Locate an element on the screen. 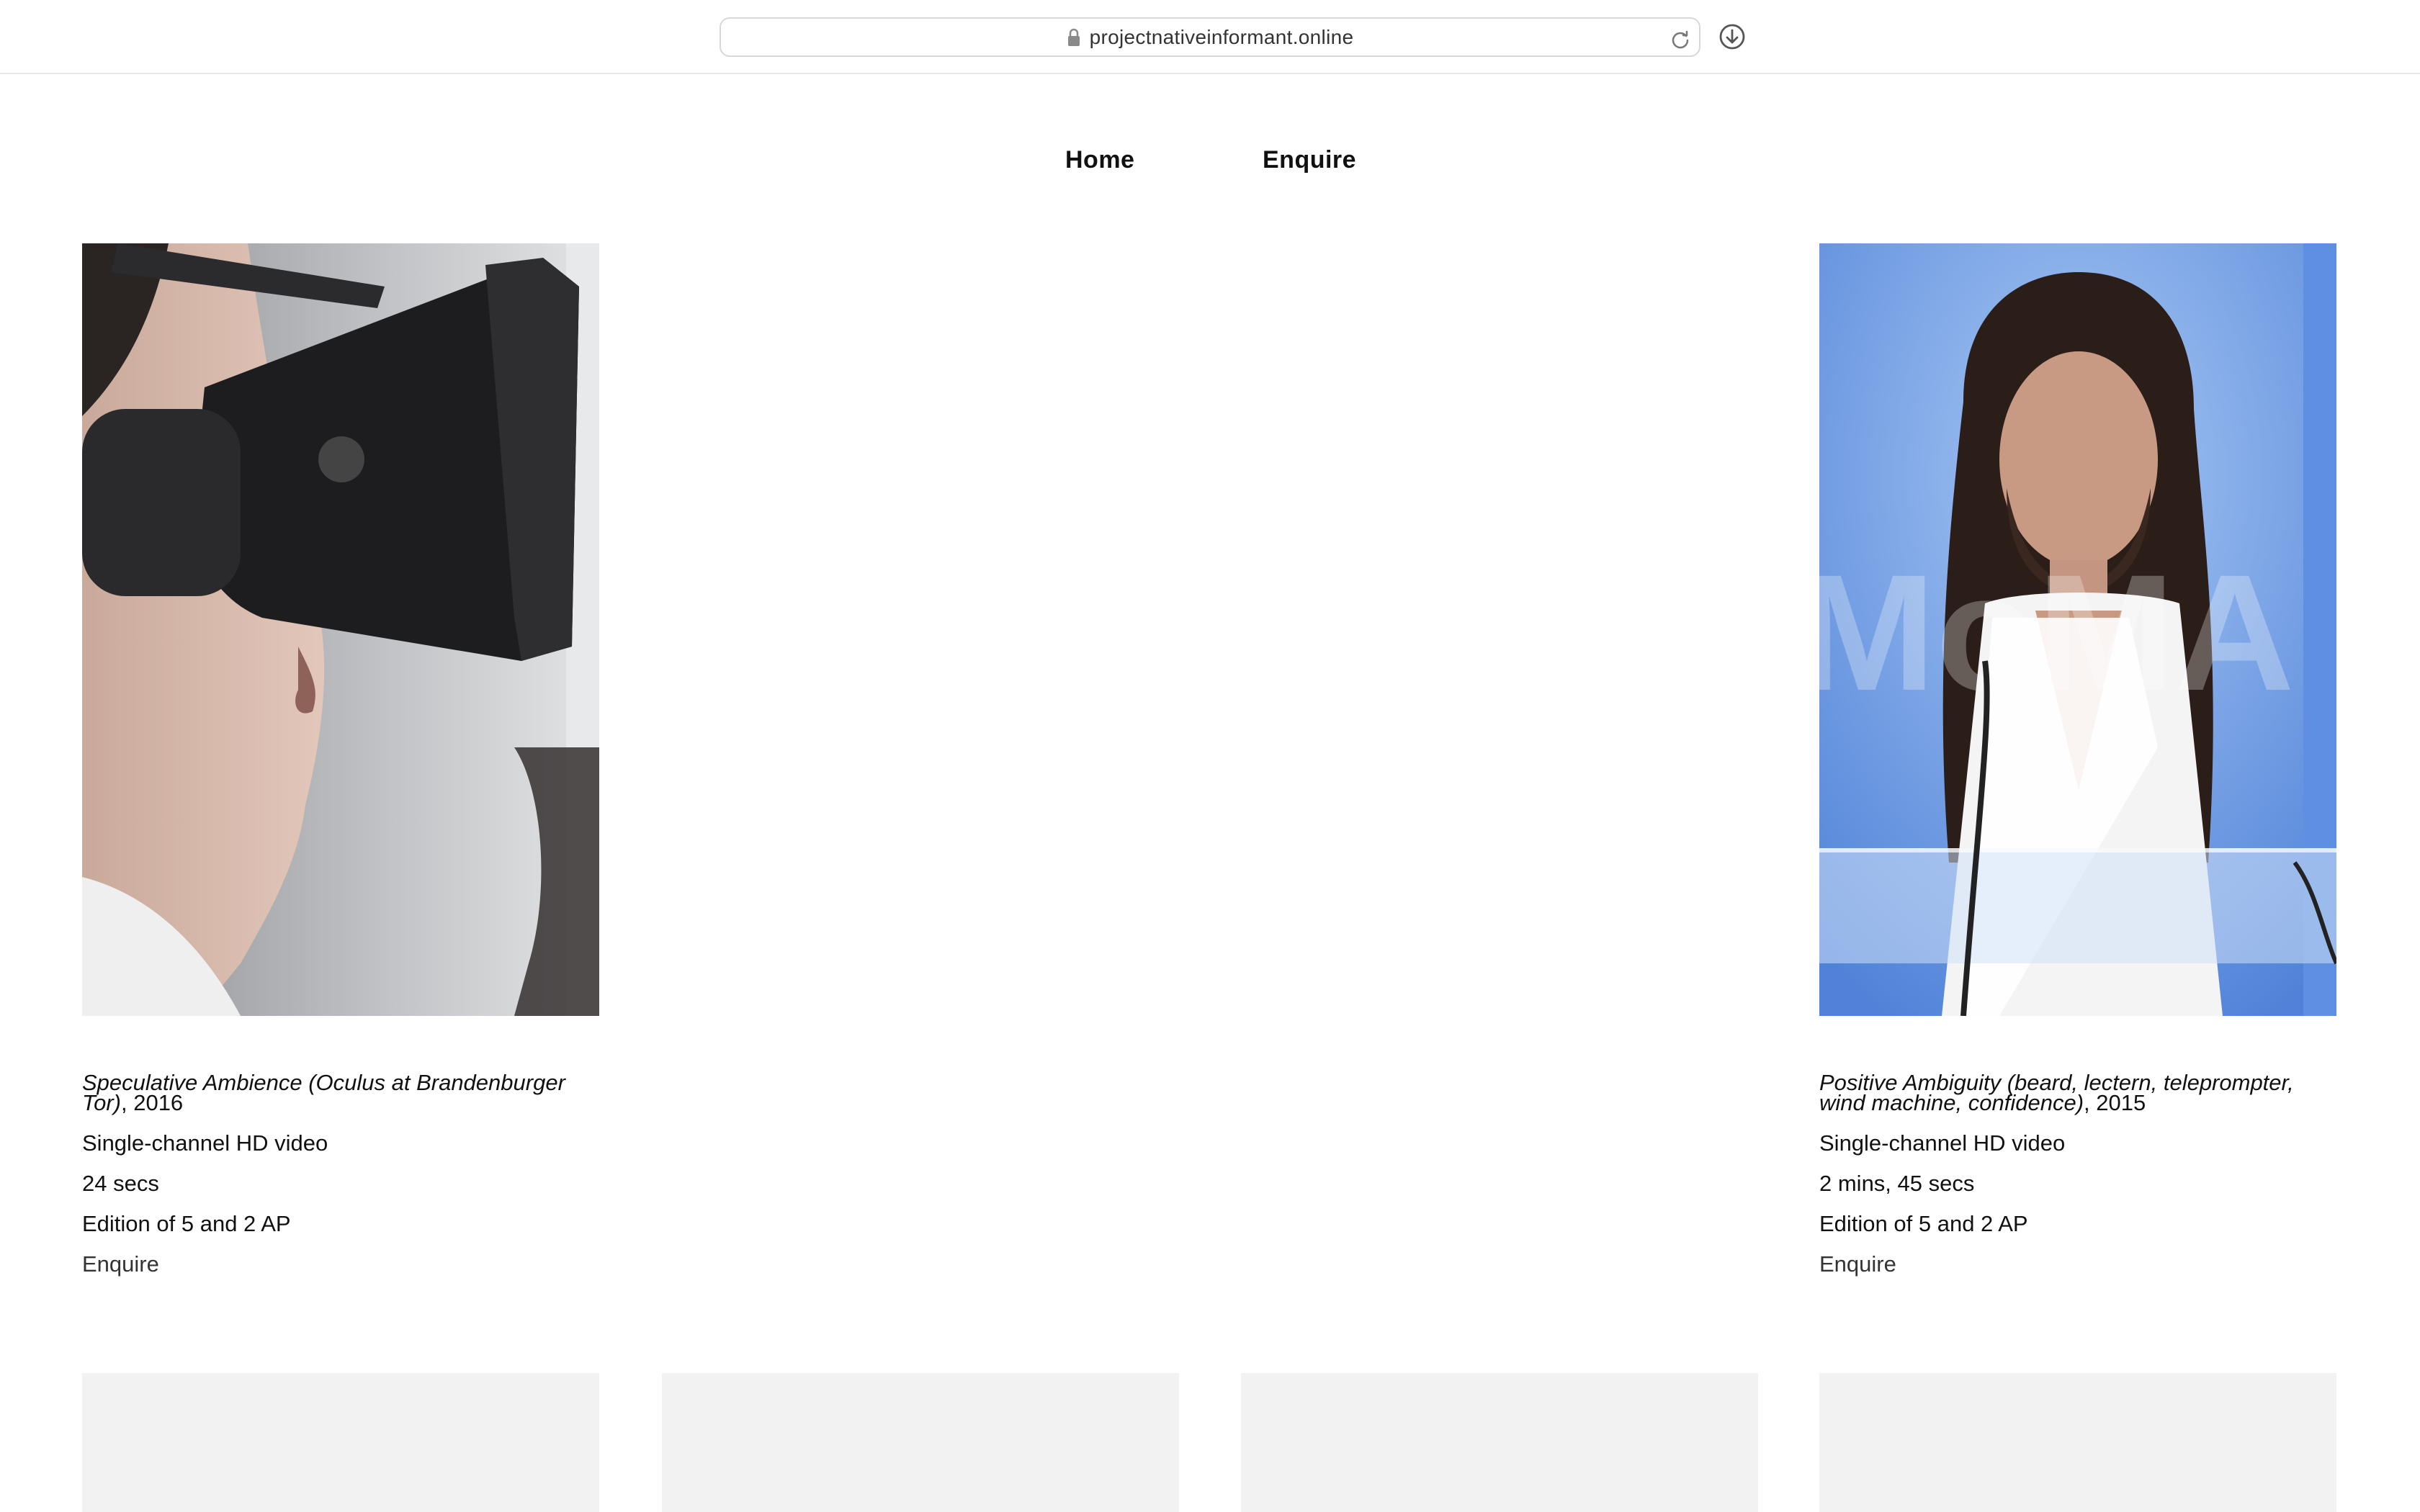 The image size is (2420, 1512). address-bar: projectnativeinformant.online is located at coordinates (1210, 37).